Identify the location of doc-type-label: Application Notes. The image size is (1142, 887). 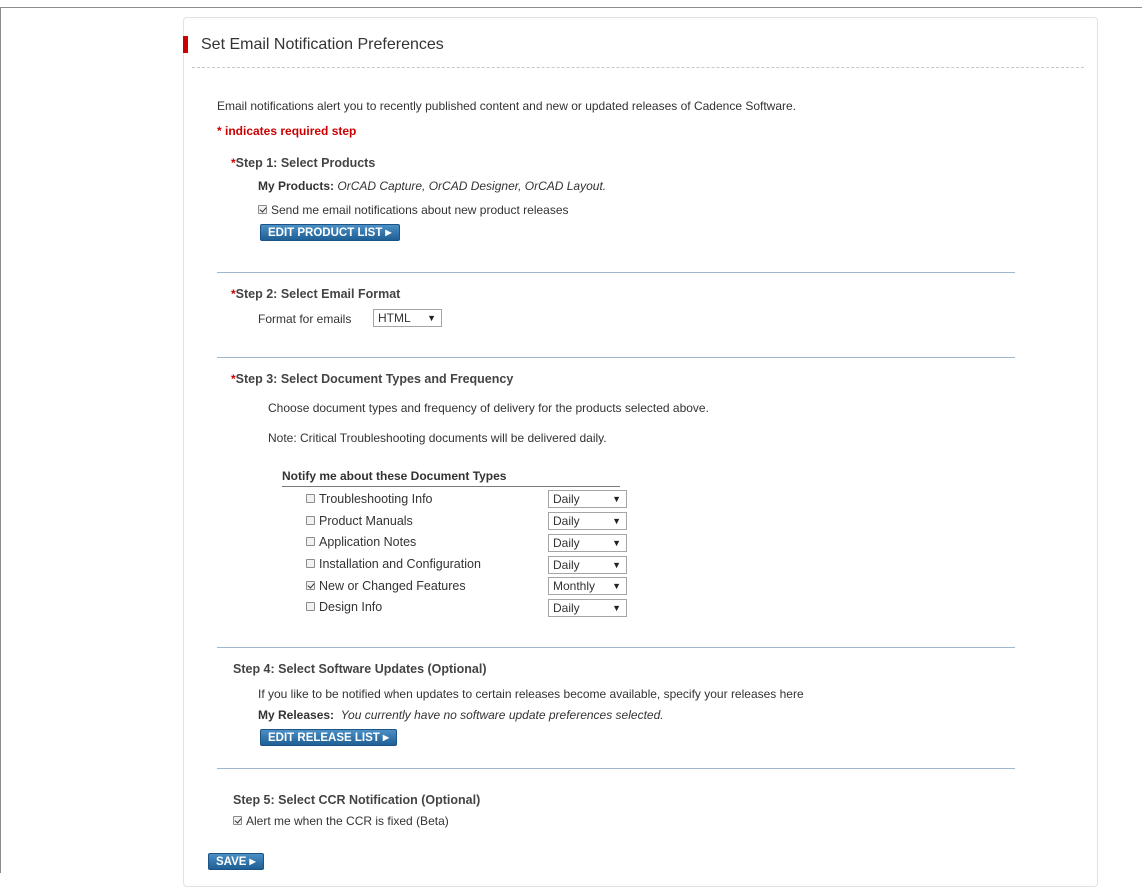
(368, 542).